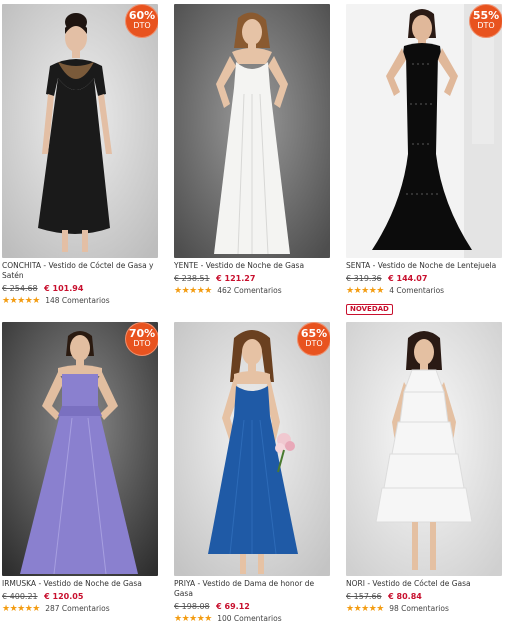  Describe the element at coordinates (192, 606) in the screenshot. I see `original-price: € 198.08` at that location.